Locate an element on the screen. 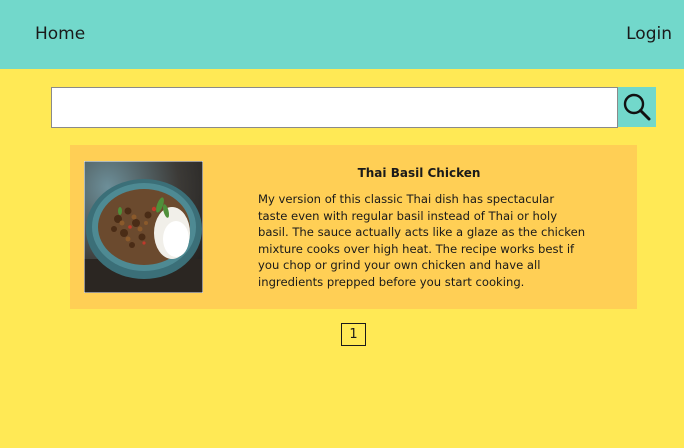 The width and height of the screenshot is (684, 448). search-button is located at coordinates (637, 107).